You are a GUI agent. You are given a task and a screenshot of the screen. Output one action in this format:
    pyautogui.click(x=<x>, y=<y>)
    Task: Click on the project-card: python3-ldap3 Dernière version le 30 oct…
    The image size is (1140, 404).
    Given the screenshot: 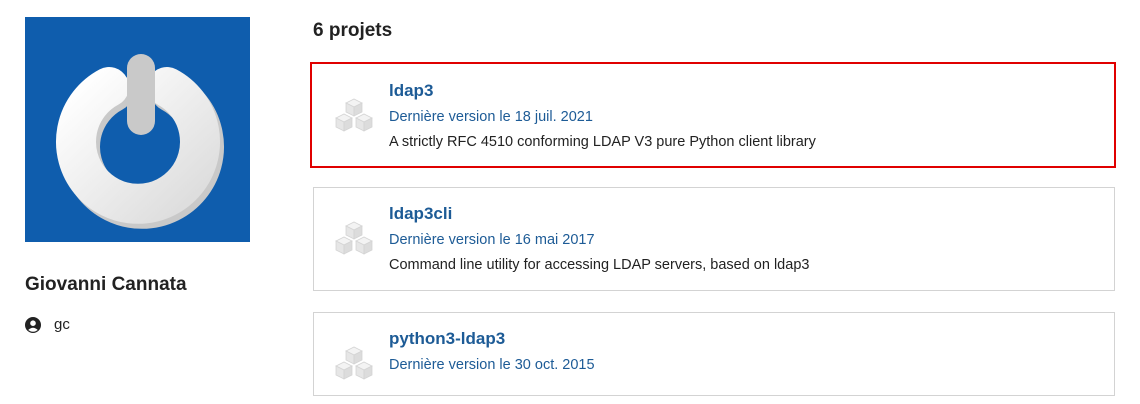 What is the action you would take?
    pyautogui.click(x=714, y=354)
    